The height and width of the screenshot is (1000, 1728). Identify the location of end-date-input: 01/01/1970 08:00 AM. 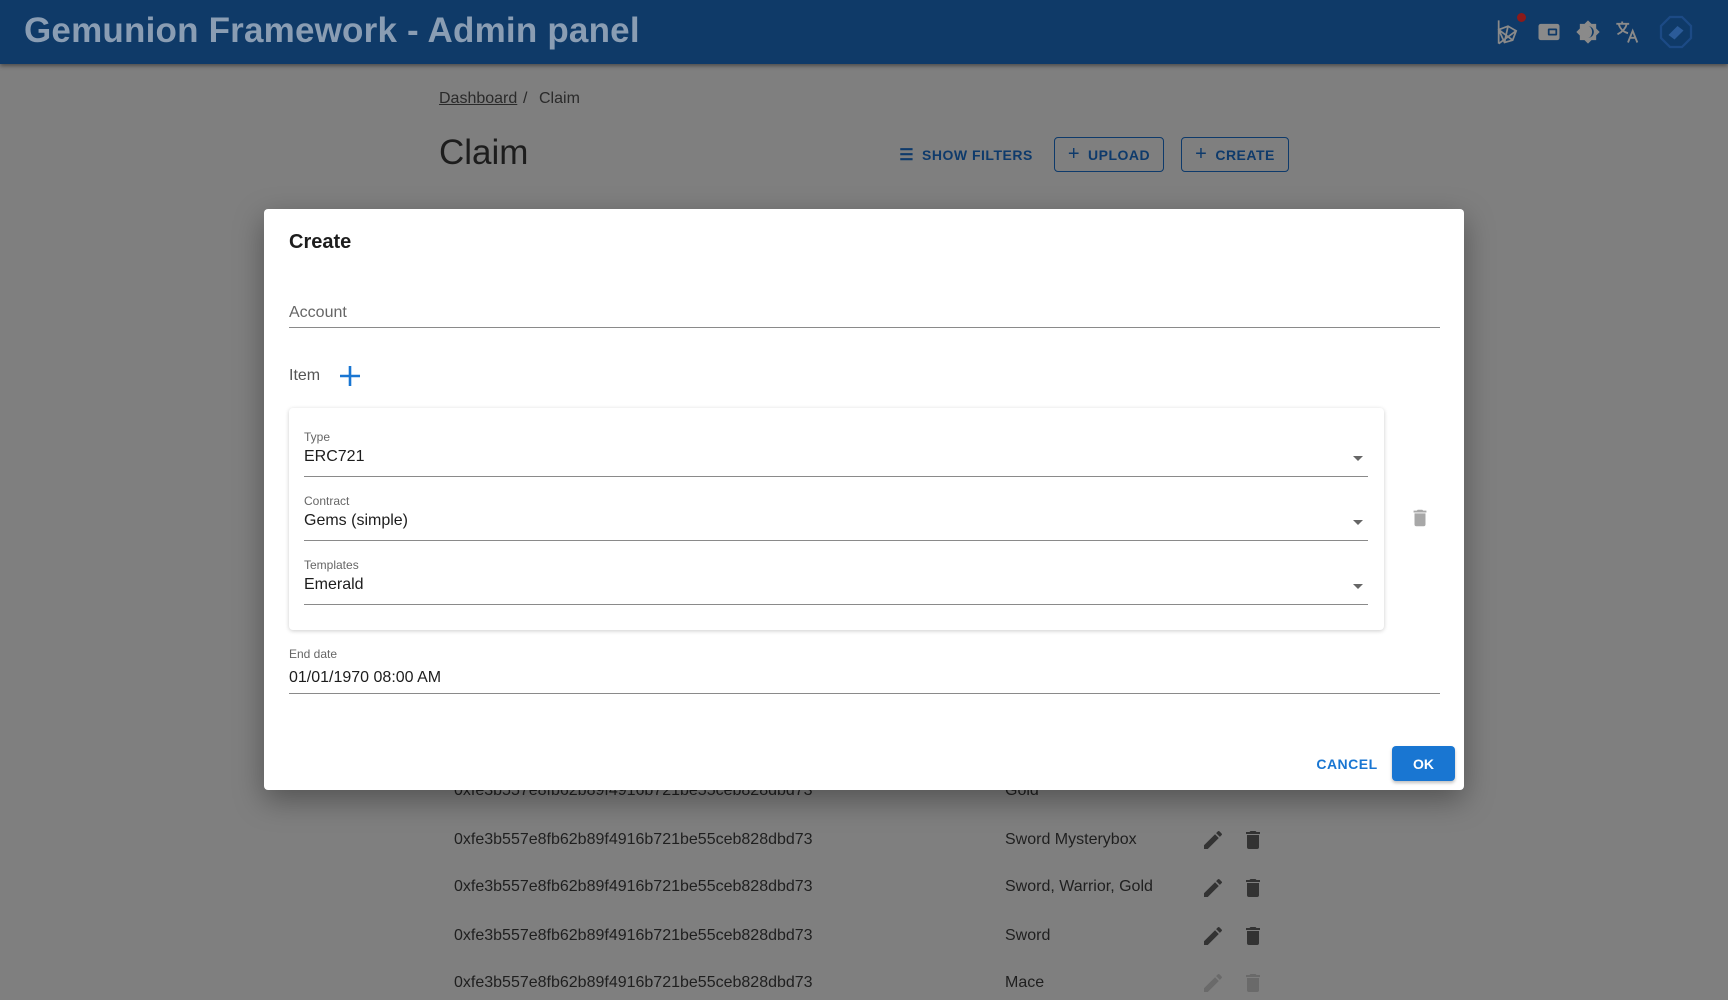
(864, 682).